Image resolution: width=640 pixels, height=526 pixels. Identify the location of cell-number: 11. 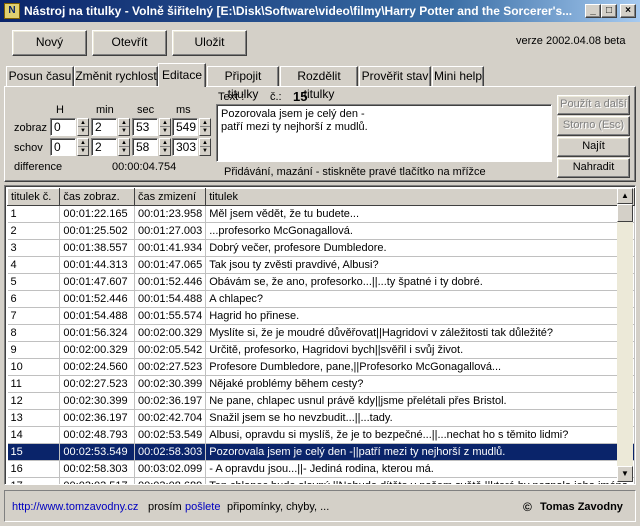
(34, 384).